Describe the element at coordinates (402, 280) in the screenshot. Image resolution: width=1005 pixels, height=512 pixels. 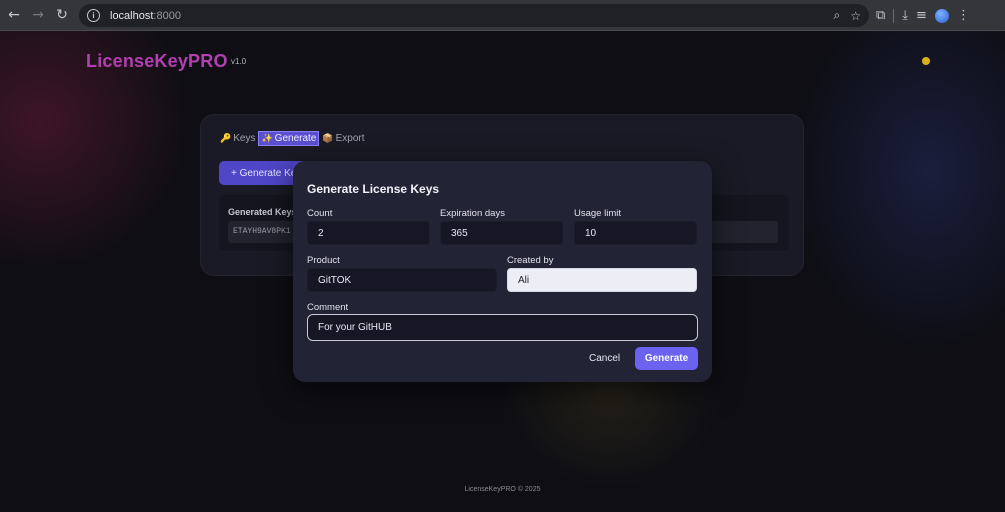
I see `product-input: GitTOK` at that location.